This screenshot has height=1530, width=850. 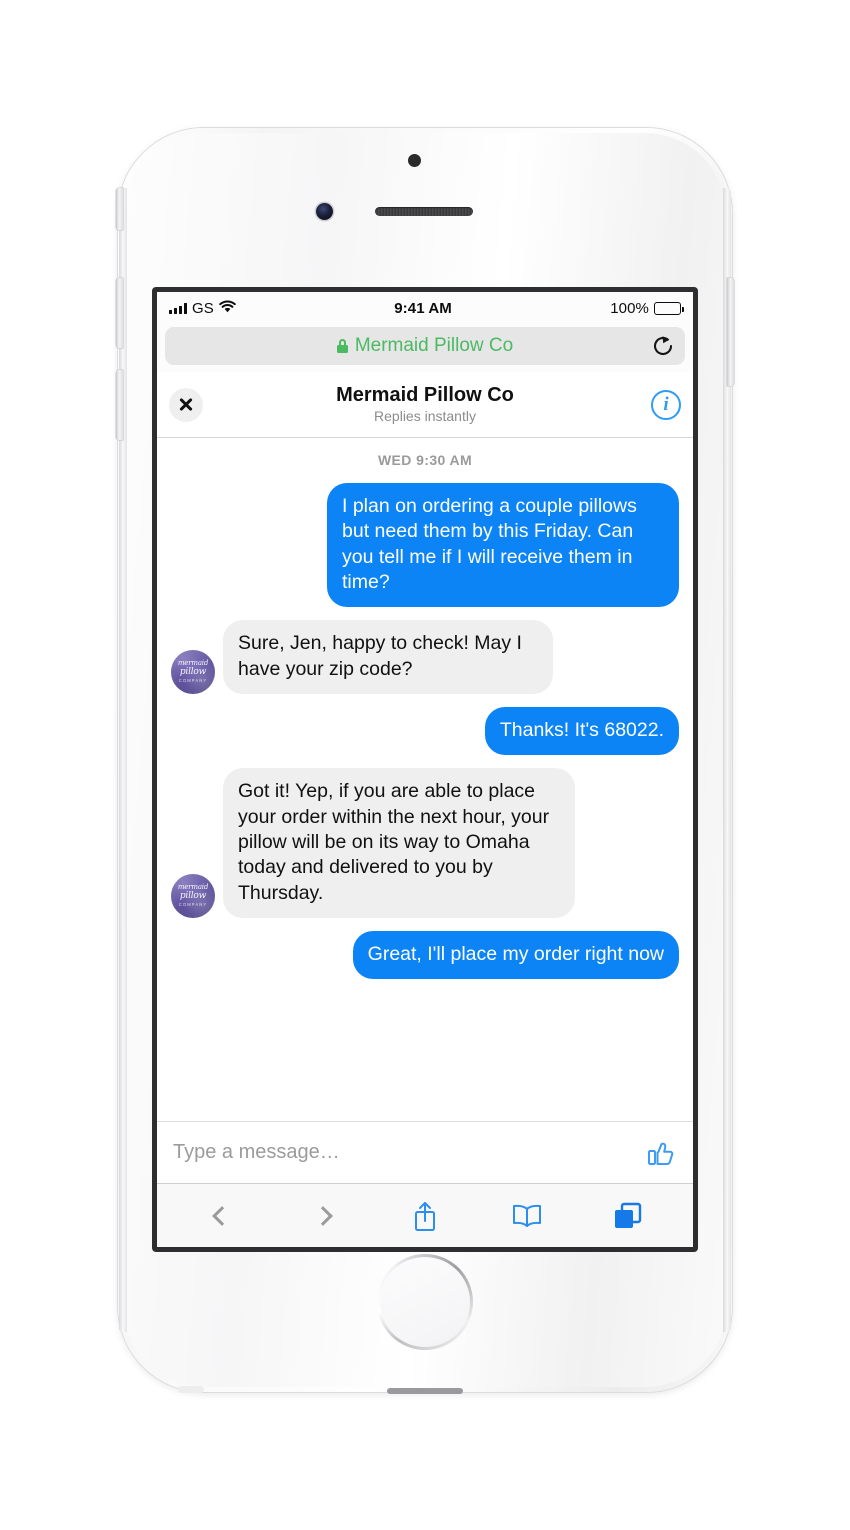 I want to click on volume-up-button, so click(x=119, y=313).